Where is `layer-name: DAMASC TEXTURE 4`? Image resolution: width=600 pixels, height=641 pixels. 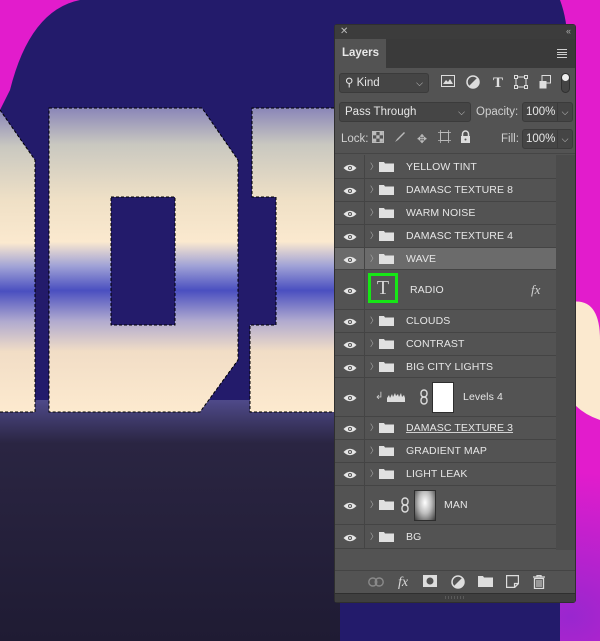
layer-name: DAMASC TEXTURE 4 is located at coordinates (459, 236).